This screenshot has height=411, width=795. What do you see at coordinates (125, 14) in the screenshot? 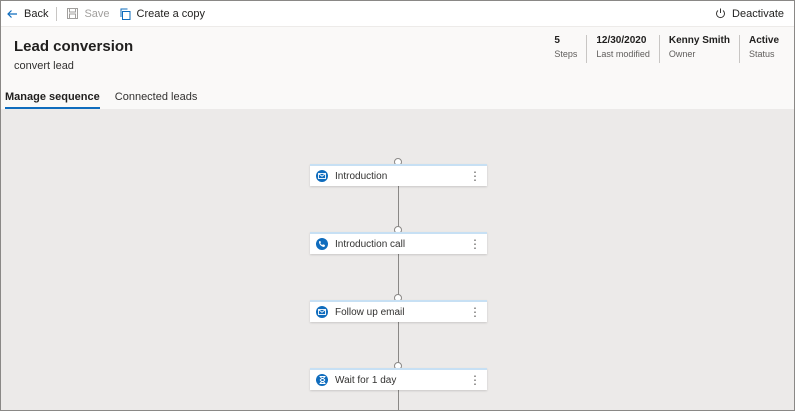
I see `copy-icon` at bounding box center [125, 14].